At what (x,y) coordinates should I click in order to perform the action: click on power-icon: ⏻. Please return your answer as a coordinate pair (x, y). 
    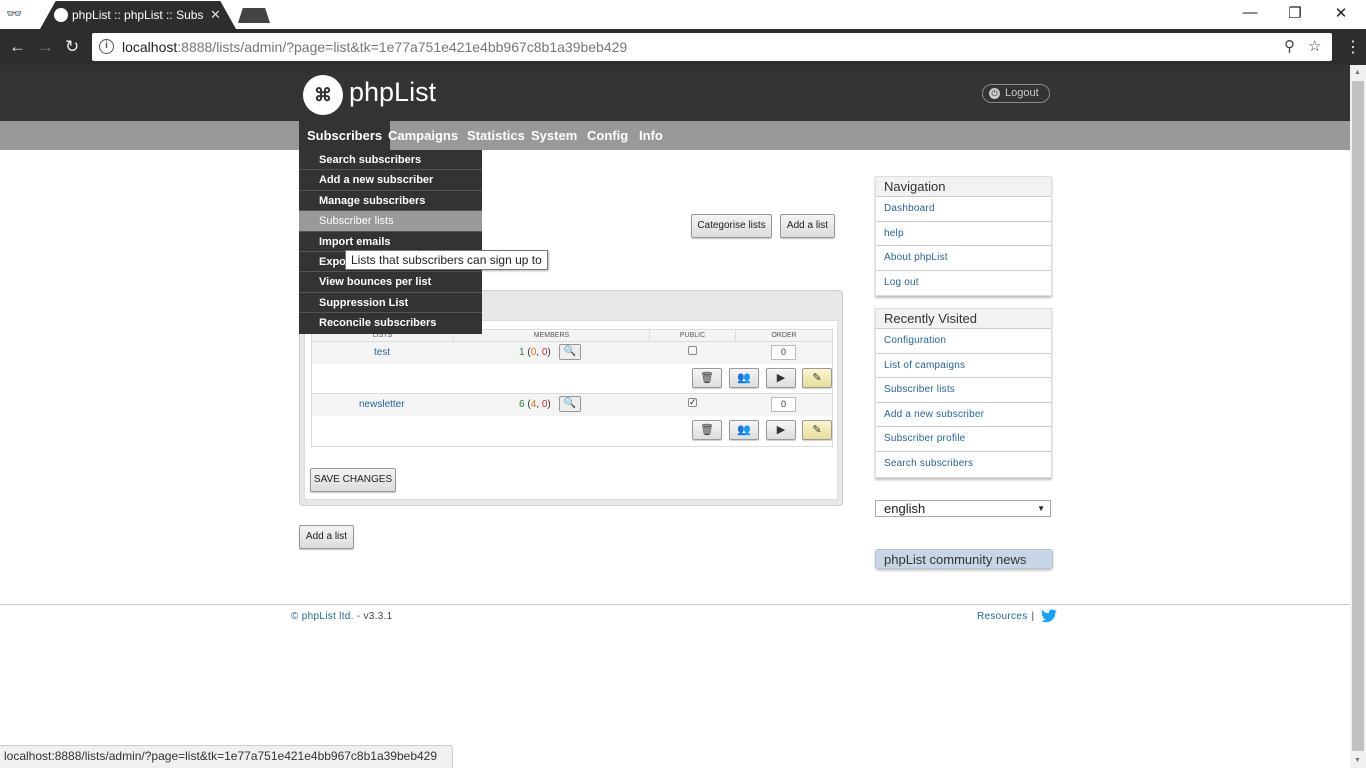
    Looking at the image, I should click on (994, 93).